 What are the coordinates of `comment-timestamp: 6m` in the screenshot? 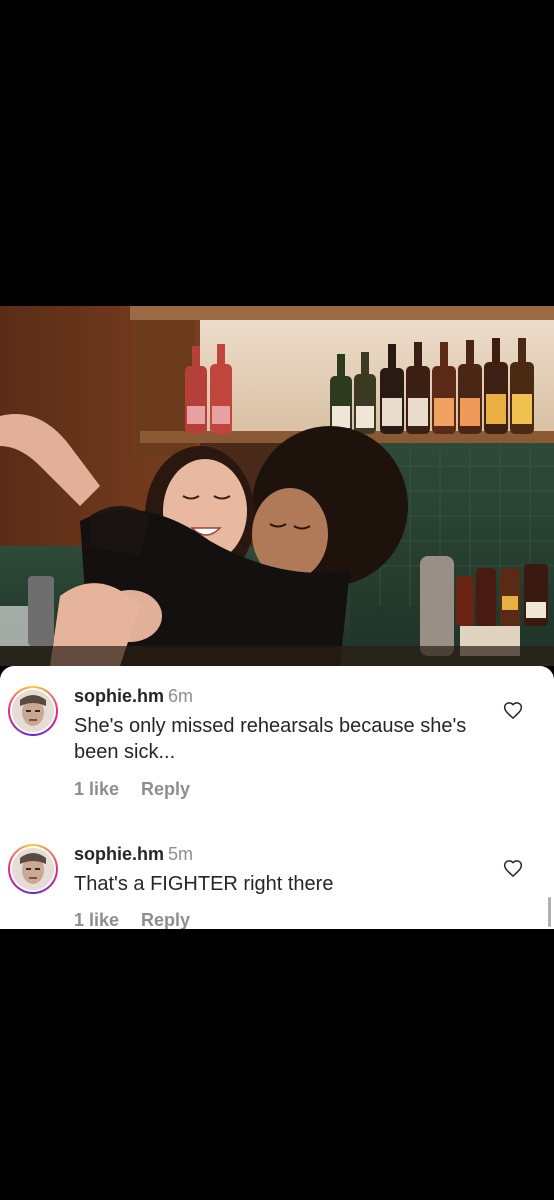 It's located at (181, 696).